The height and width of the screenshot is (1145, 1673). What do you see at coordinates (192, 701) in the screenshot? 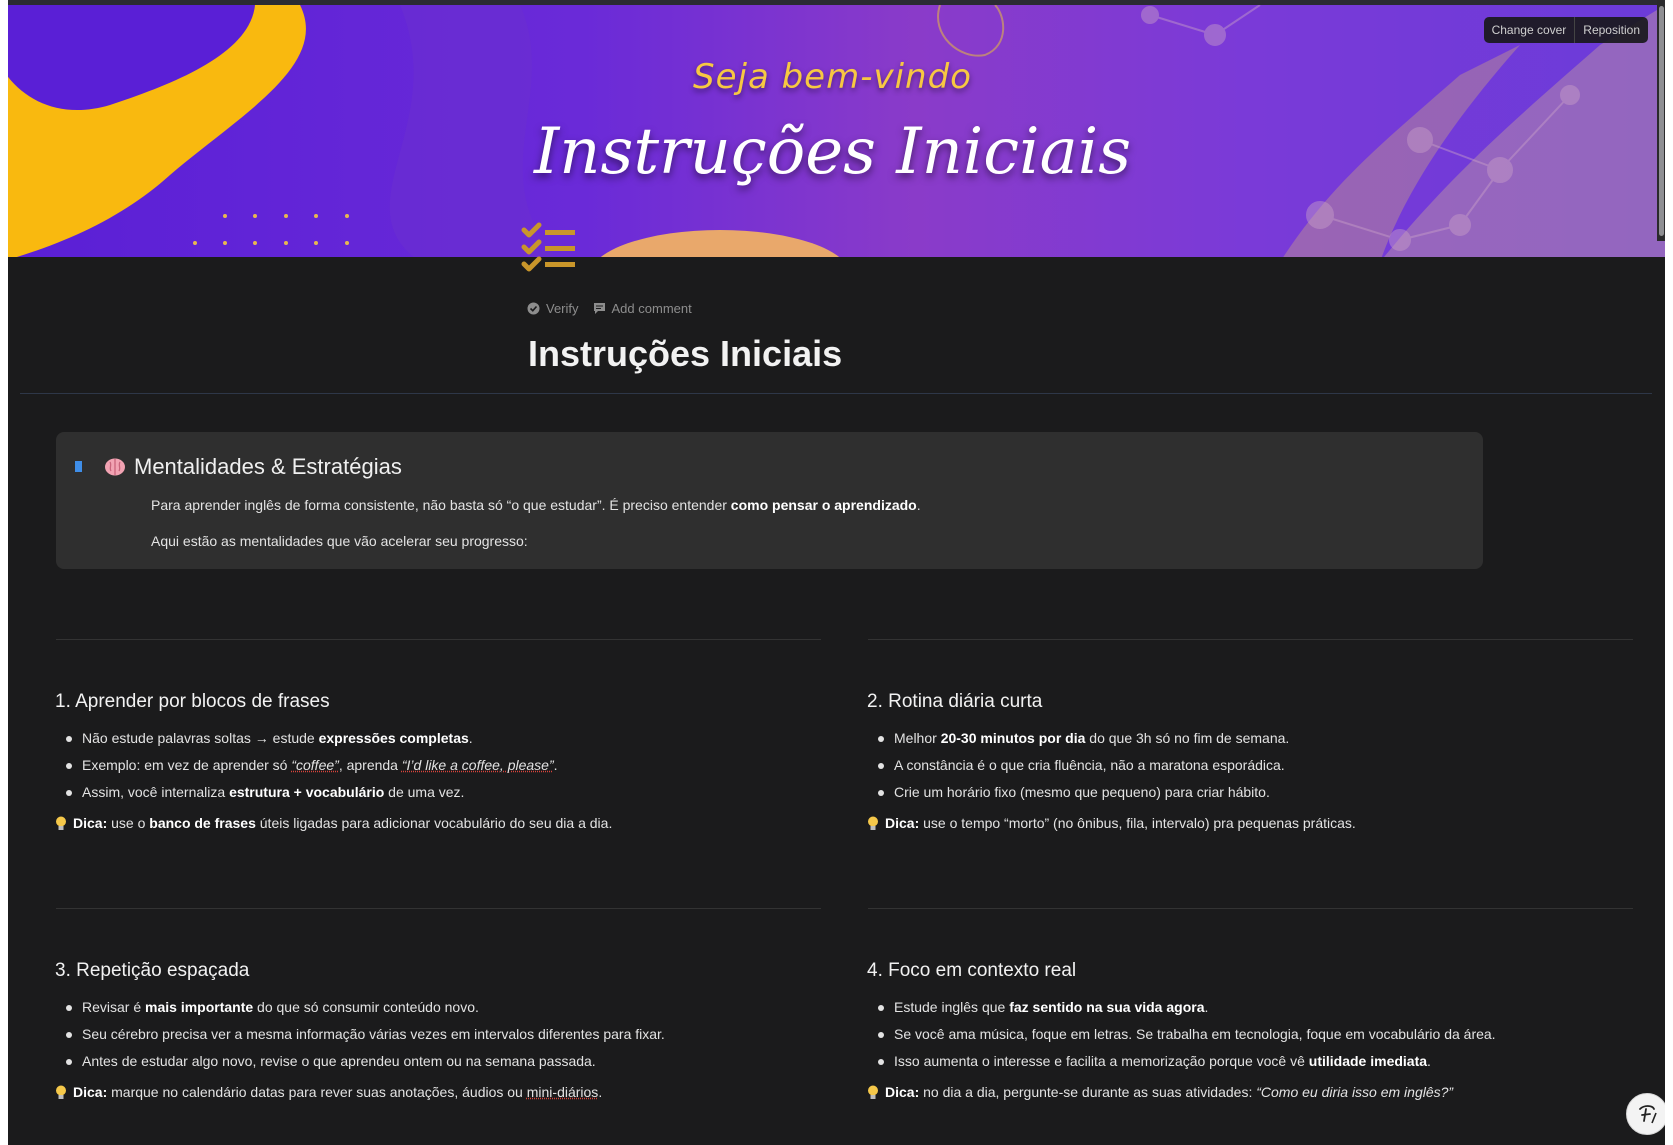
I see `section-heading: 1. Aprender por blocos de frases` at bounding box center [192, 701].